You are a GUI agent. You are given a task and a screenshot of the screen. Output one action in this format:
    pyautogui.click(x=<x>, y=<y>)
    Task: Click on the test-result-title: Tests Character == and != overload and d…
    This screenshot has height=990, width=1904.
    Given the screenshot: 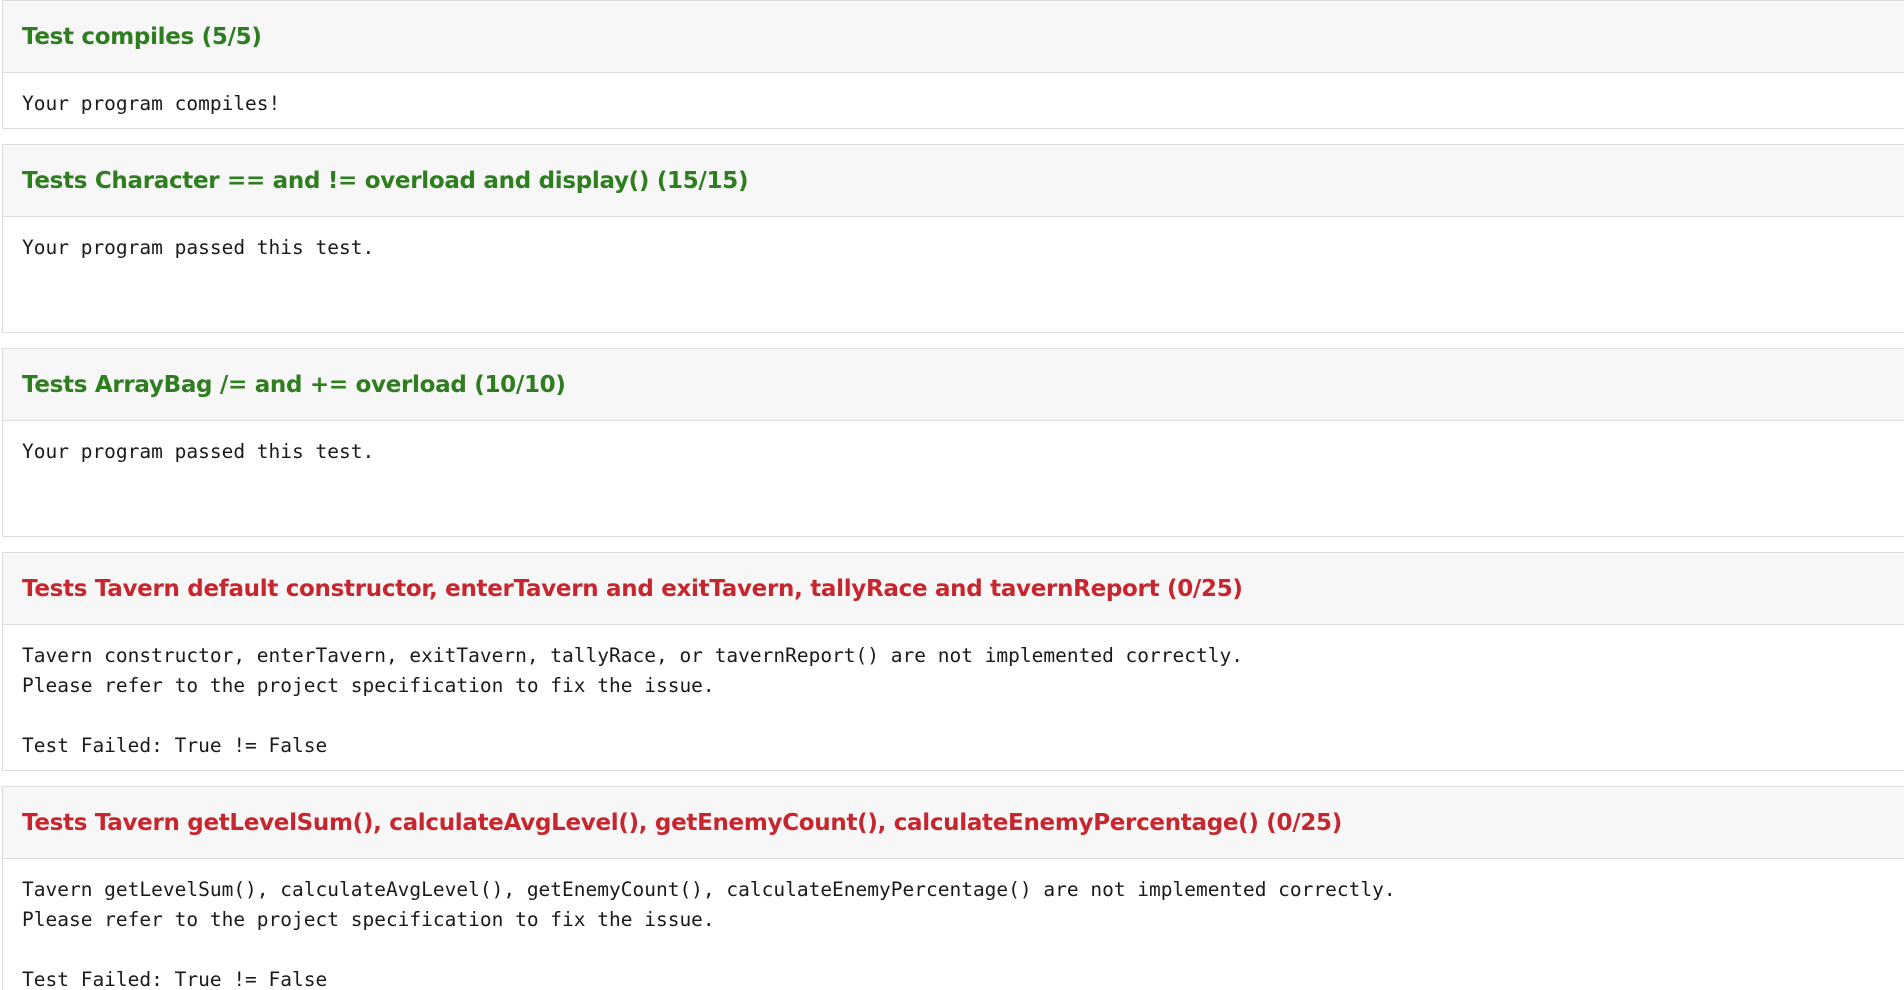 What is the action you would take?
    pyautogui.click(x=385, y=180)
    